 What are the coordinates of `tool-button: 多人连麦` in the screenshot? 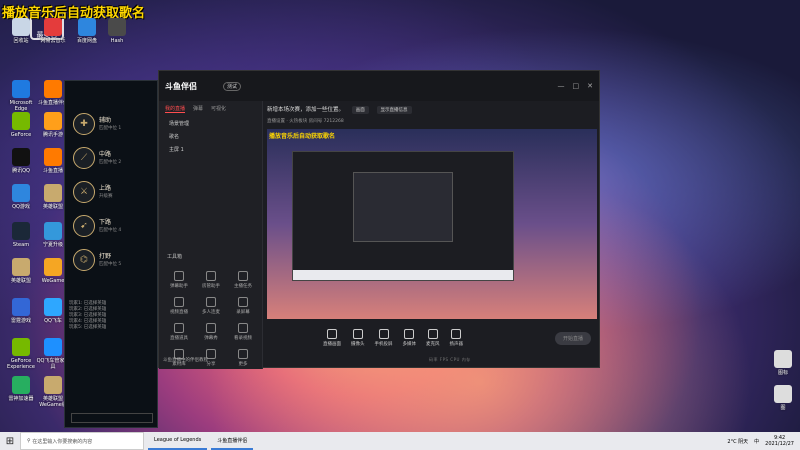 It's located at (211, 306).